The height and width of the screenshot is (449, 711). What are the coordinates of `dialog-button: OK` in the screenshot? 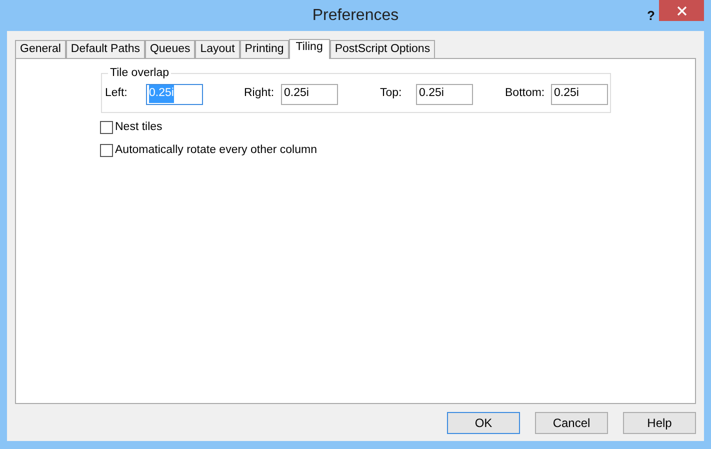 It's located at (483, 423).